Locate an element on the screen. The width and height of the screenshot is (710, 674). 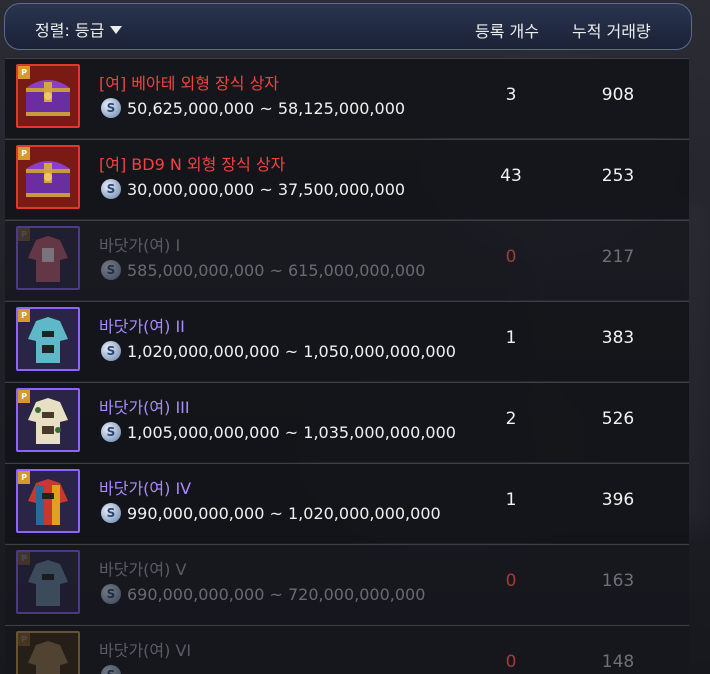
cumulative-volume: 908 is located at coordinates (618, 95).